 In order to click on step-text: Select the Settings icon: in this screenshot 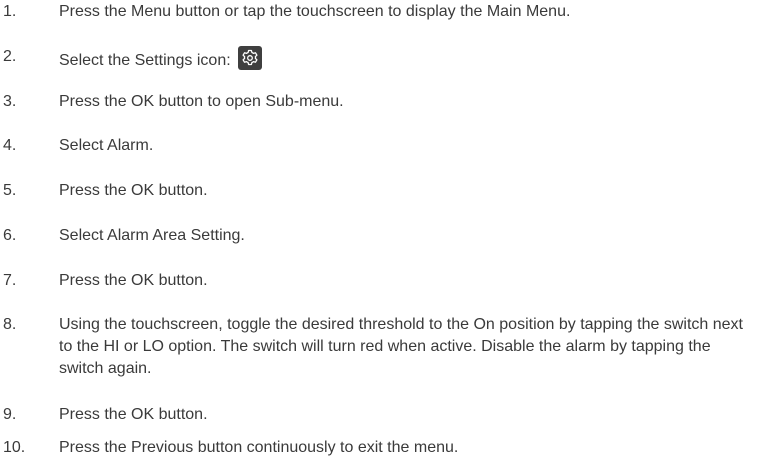, I will do `click(409, 59)`.